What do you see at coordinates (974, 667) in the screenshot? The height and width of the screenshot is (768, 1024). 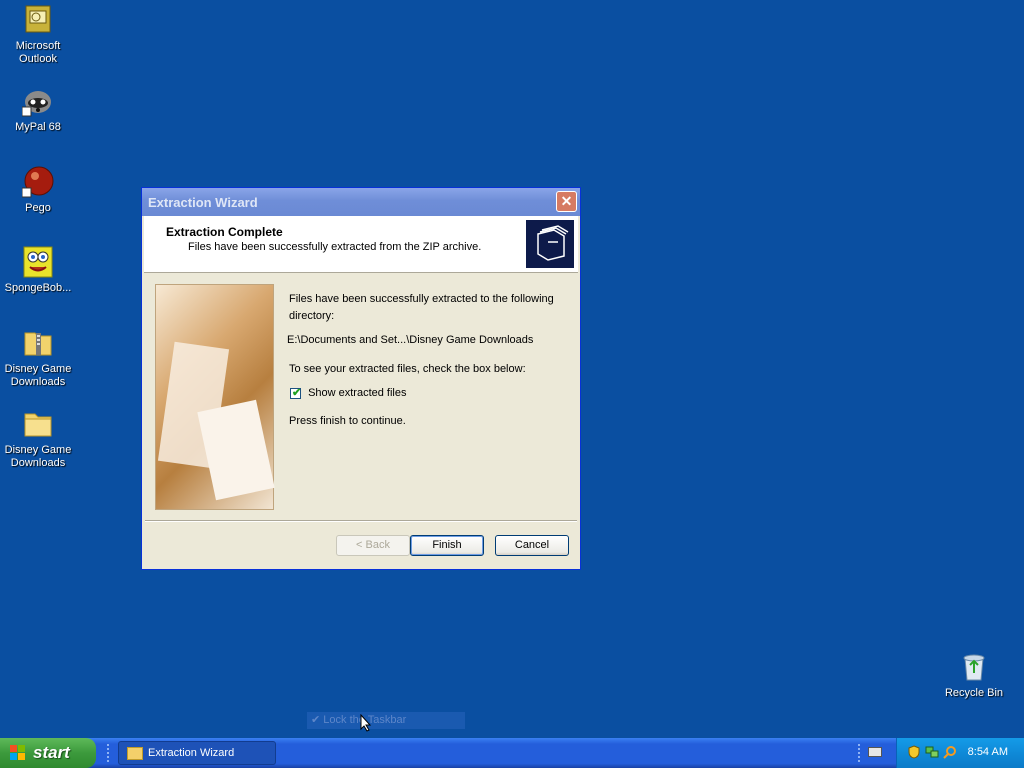 I see `recycle-bin-icon` at bounding box center [974, 667].